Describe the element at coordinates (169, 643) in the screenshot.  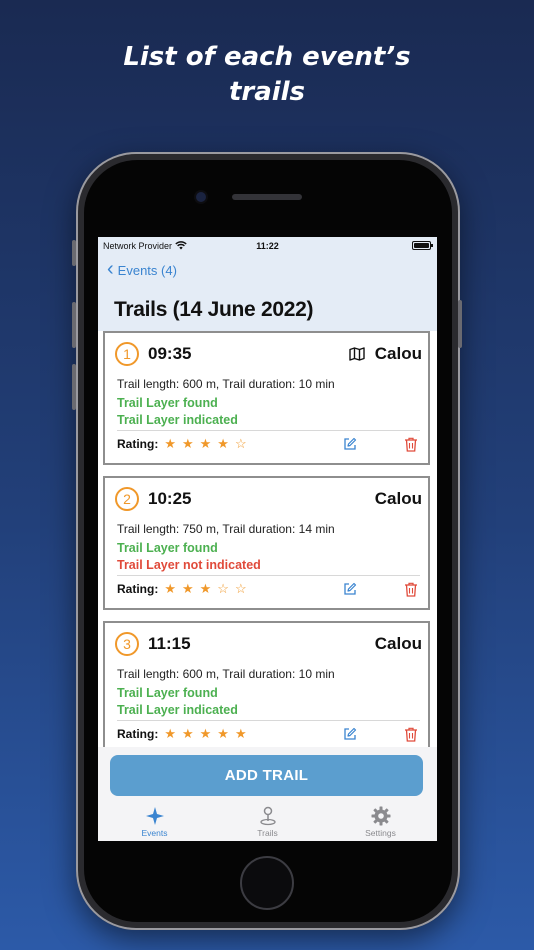
I see `trail-time: 11:15` at that location.